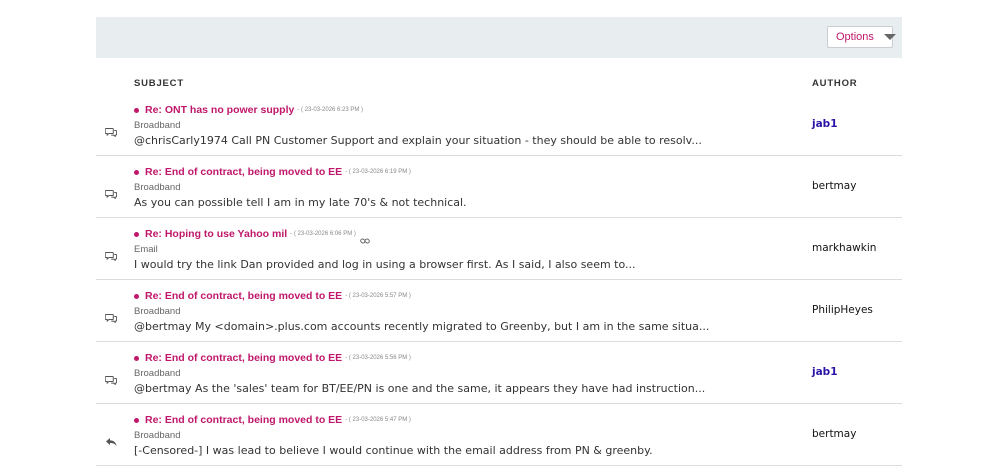 The width and height of the screenshot is (998, 472). I want to click on link-icon, so click(365, 237).